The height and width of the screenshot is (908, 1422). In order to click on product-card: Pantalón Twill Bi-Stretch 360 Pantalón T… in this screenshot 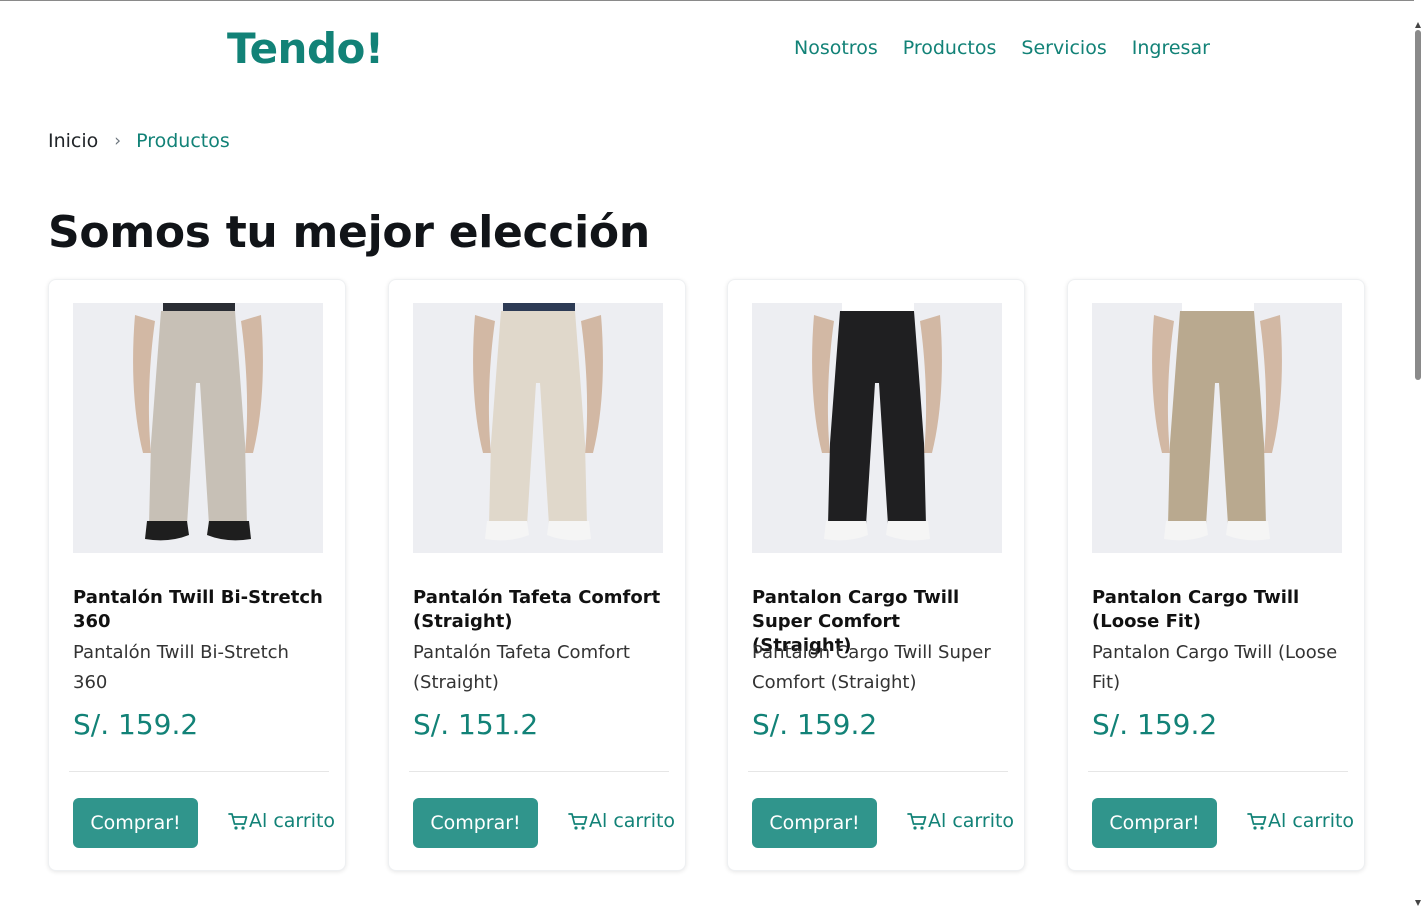, I will do `click(197, 575)`.